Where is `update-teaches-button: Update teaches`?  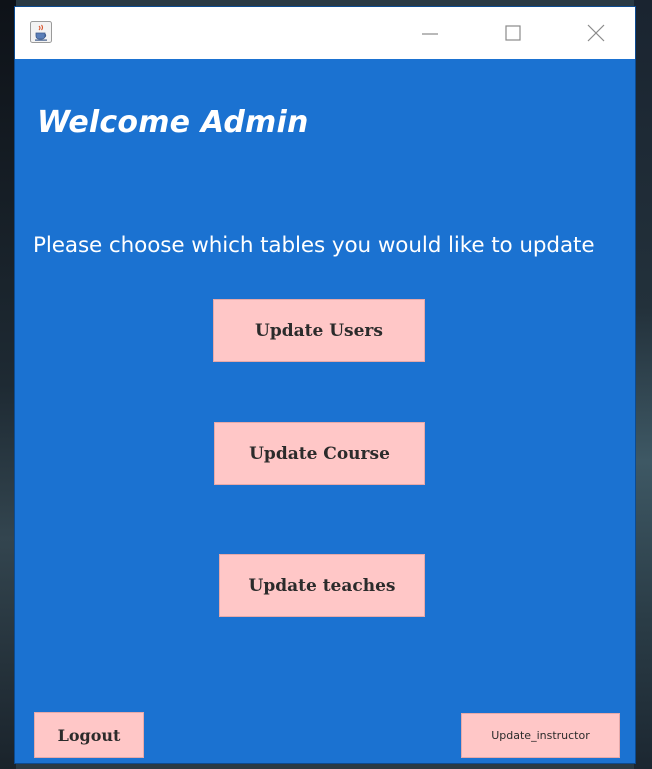
update-teaches-button: Update teaches is located at coordinates (322, 585).